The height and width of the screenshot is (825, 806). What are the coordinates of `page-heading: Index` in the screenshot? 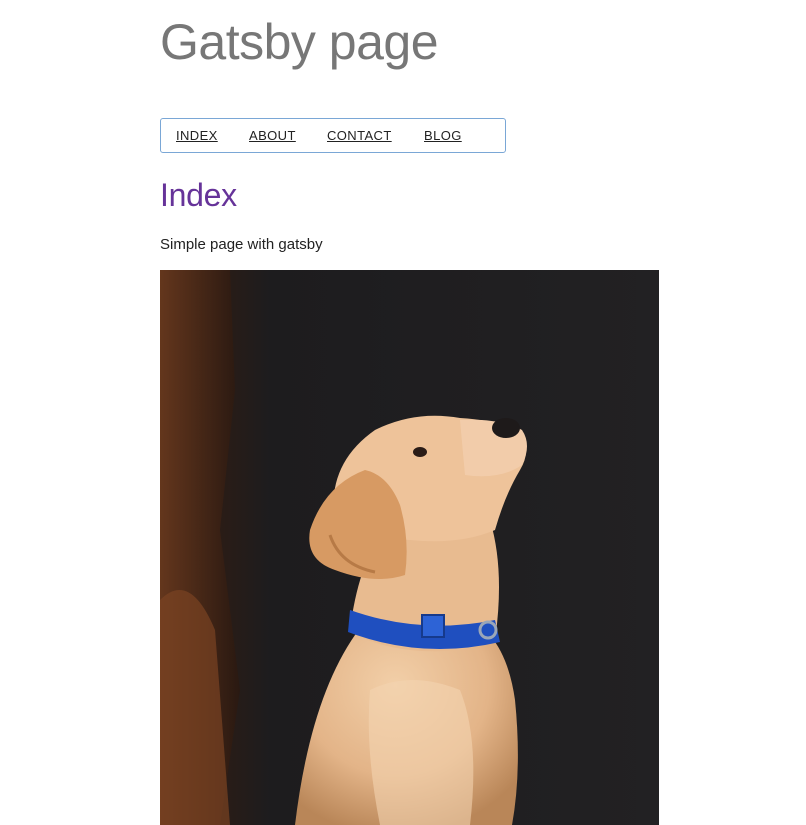 It's located at (198, 195).